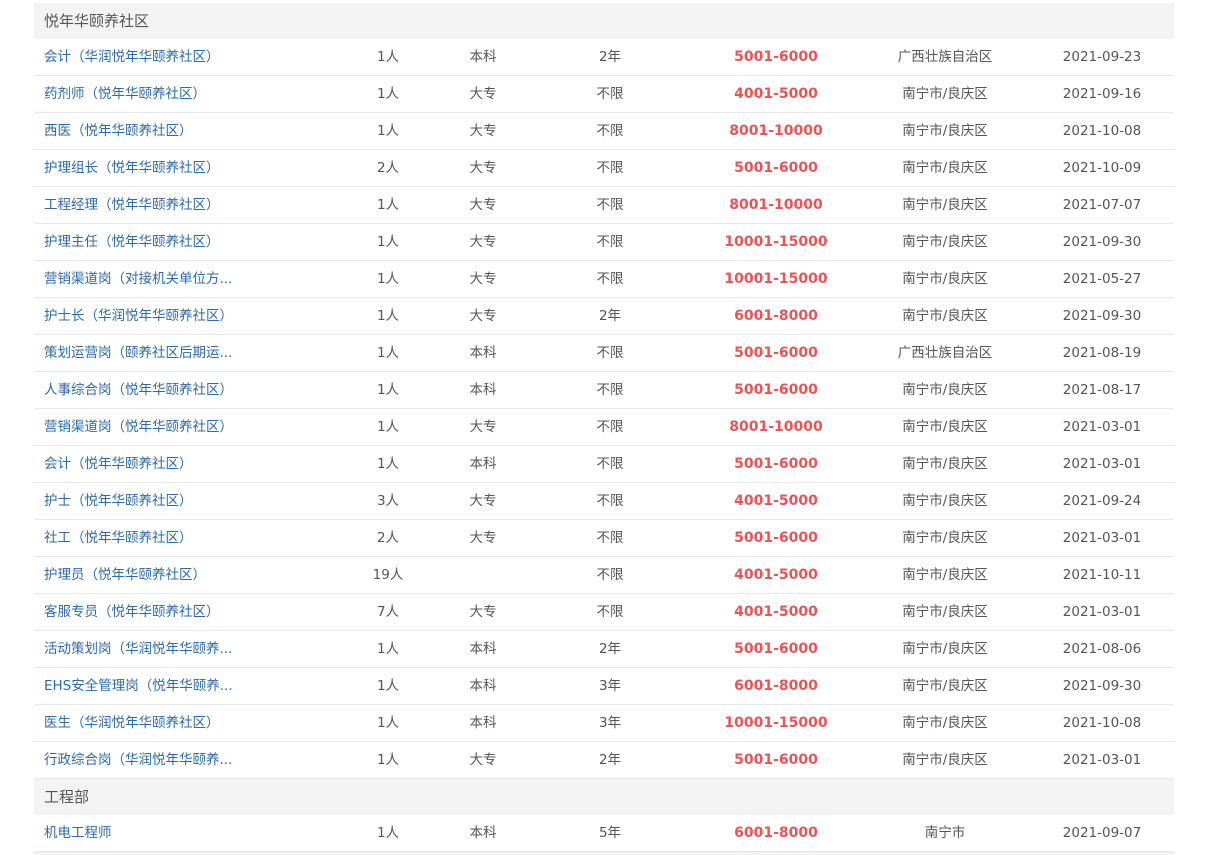 The width and height of the screenshot is (1206, 855). Describe the element at coordinates (1102, 168) in the screenshot. I see `post-date: 2021-10-09` at that location.